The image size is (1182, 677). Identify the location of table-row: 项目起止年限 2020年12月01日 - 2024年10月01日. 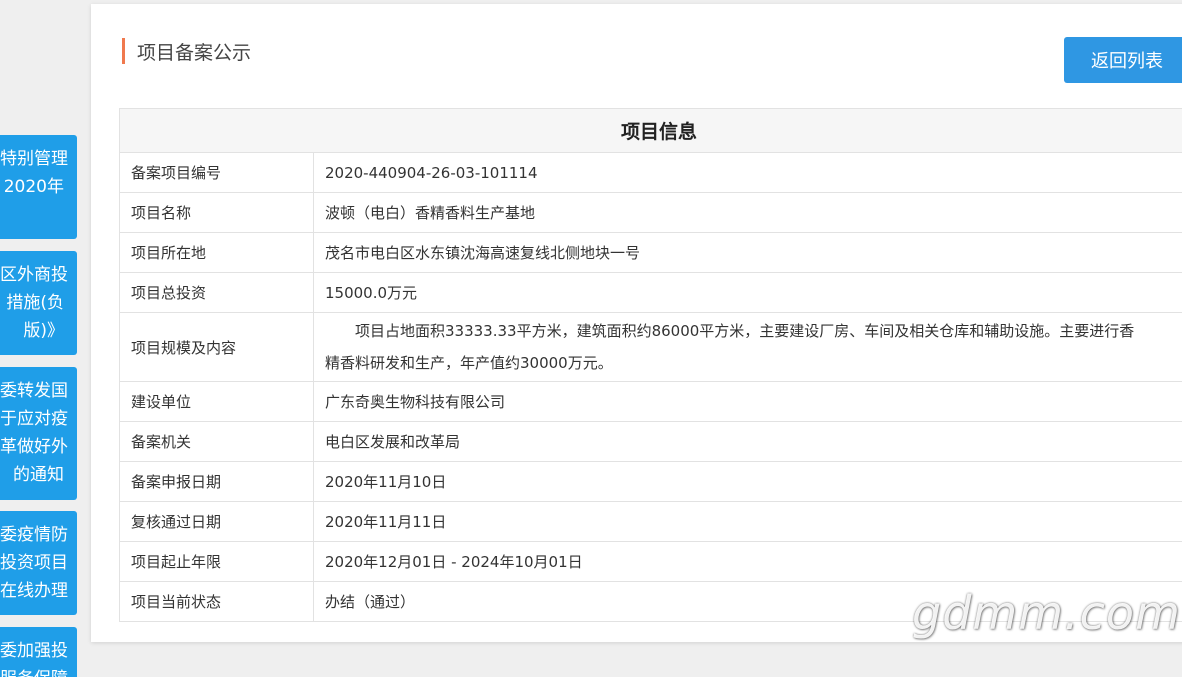
(650, 561).